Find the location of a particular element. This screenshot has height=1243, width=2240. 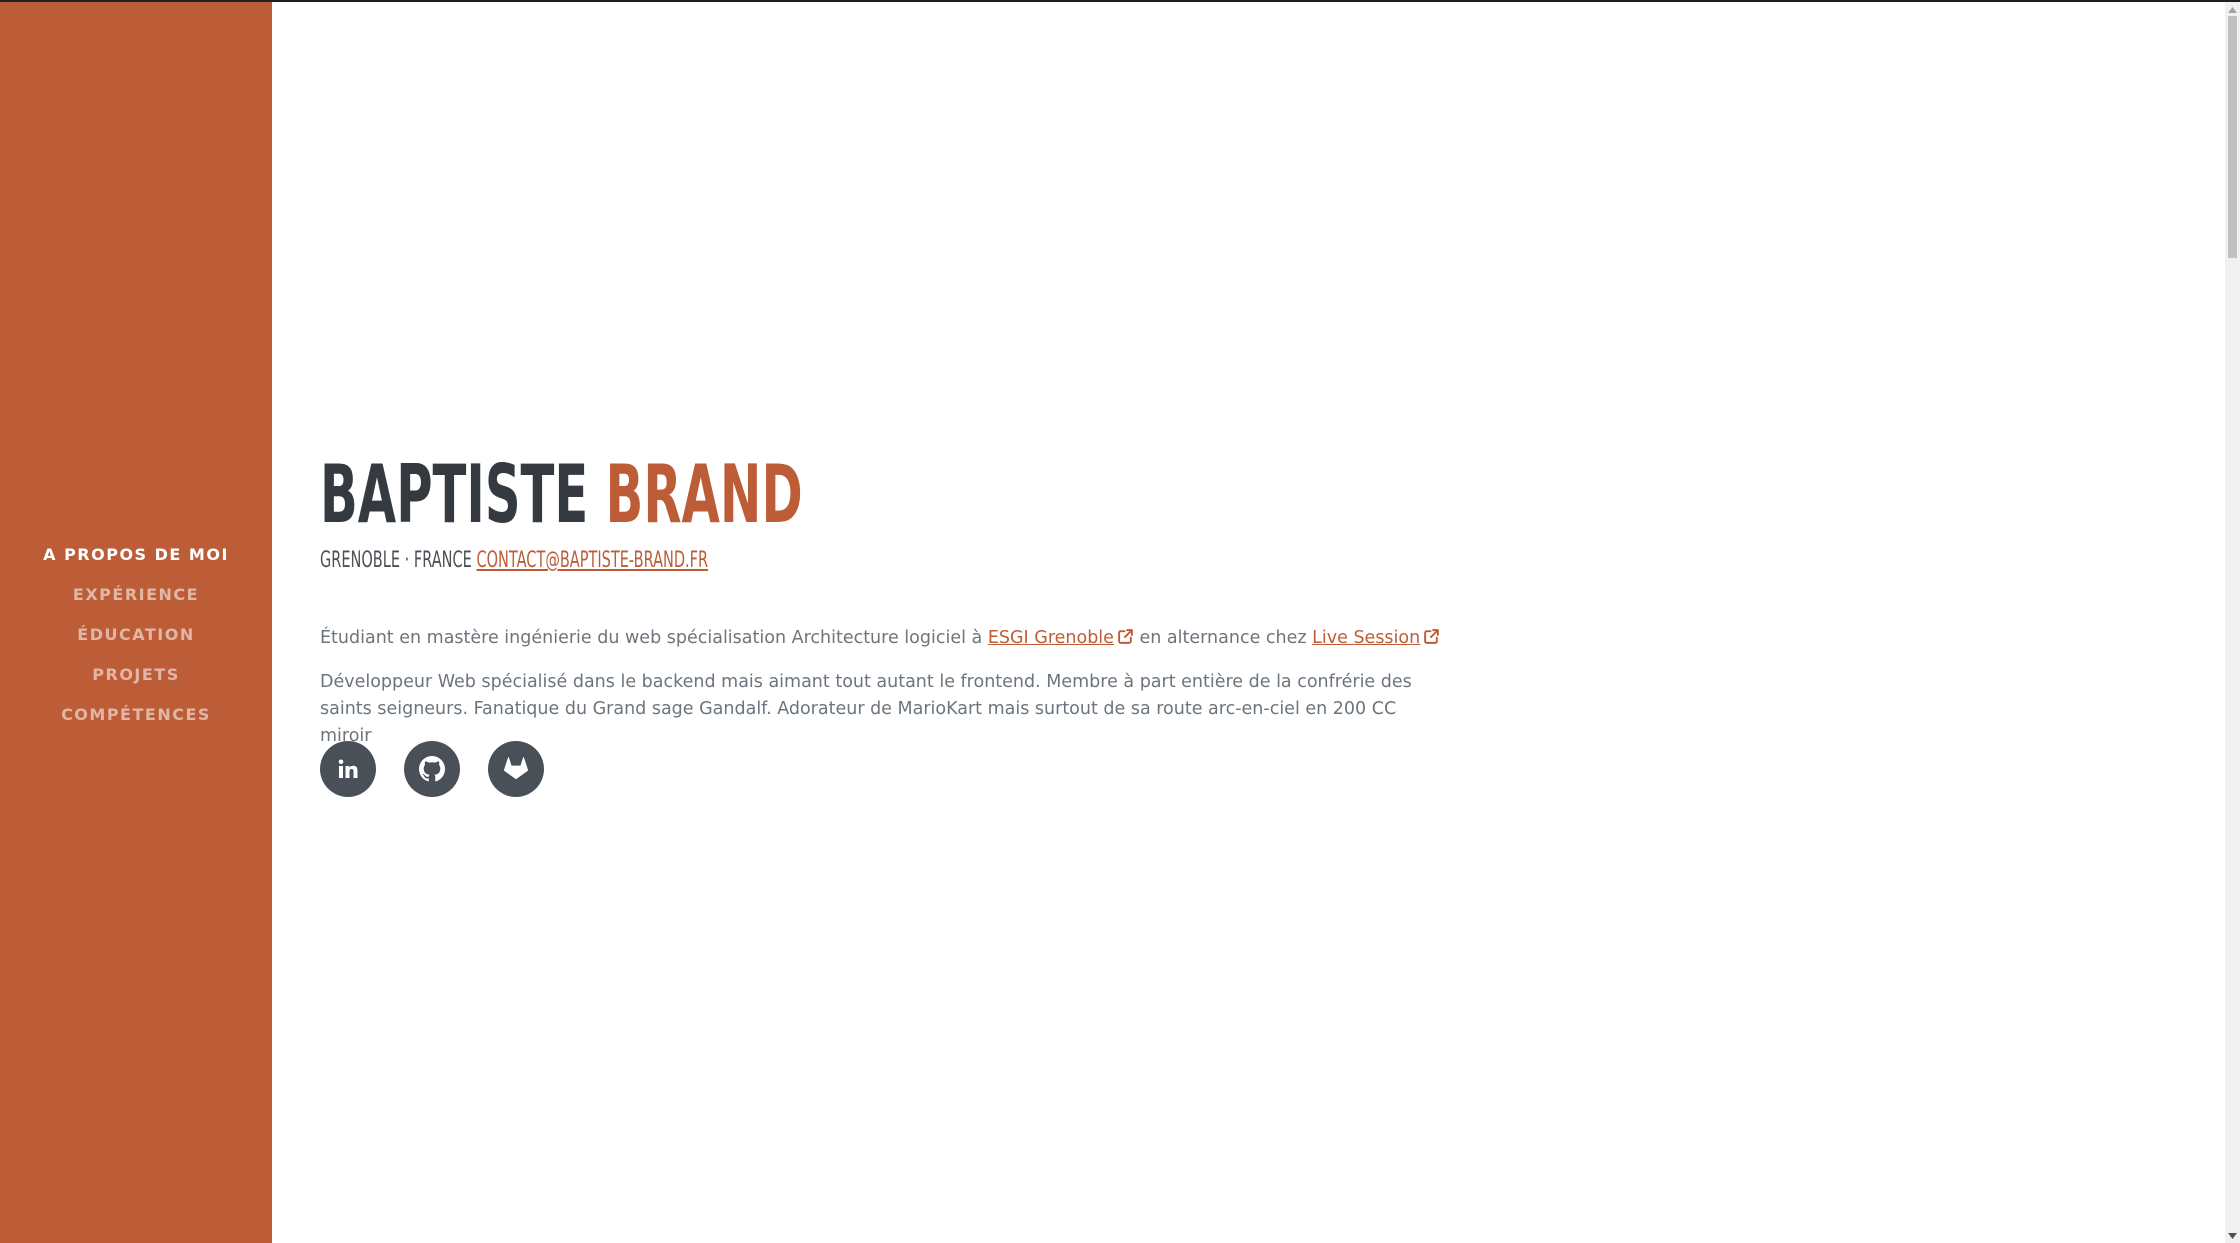

github-icon is located at coordinates (432, 769).